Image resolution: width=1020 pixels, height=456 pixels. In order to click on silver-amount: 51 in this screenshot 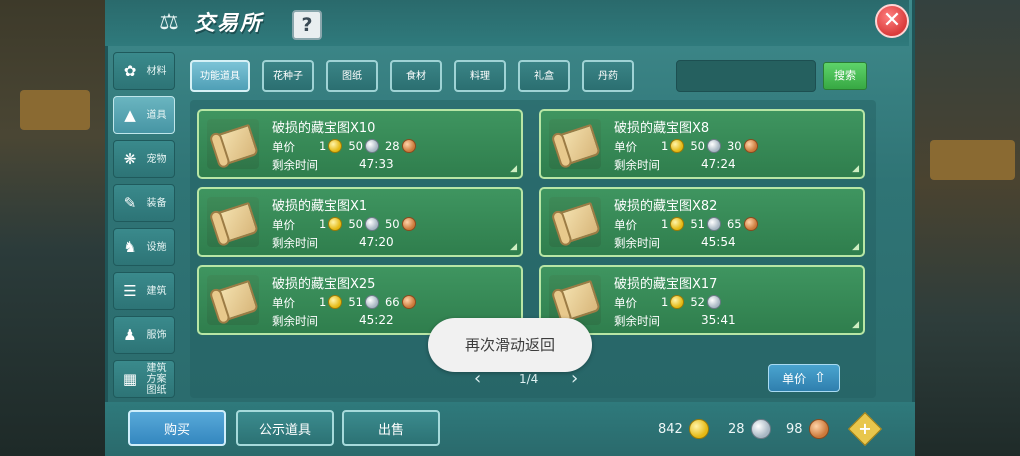, I will do `click(355, 302)`.